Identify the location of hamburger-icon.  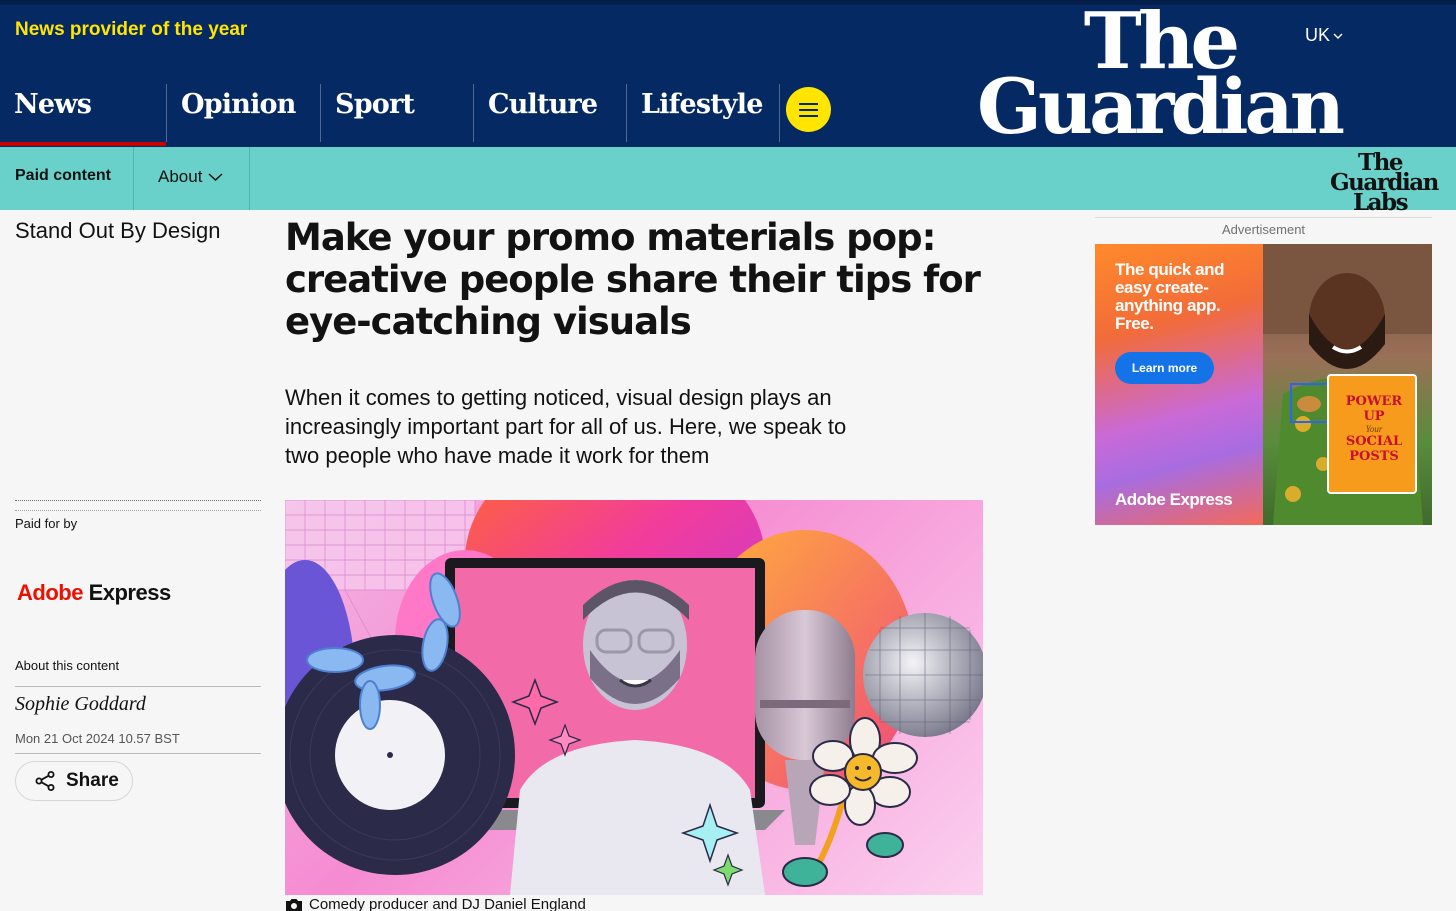
(808, 109).